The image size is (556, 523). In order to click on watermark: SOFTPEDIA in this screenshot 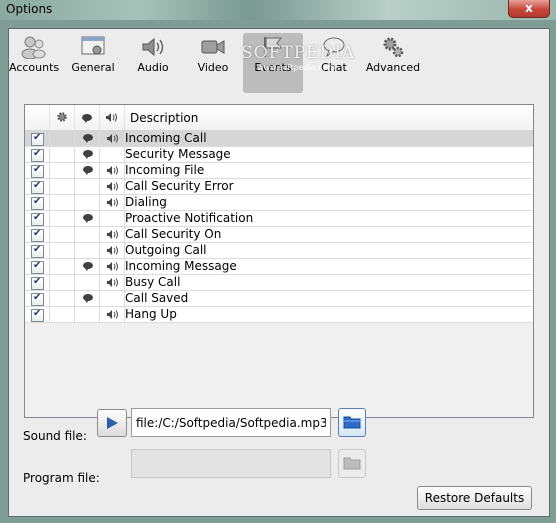, I will do `click(298, 53)`.